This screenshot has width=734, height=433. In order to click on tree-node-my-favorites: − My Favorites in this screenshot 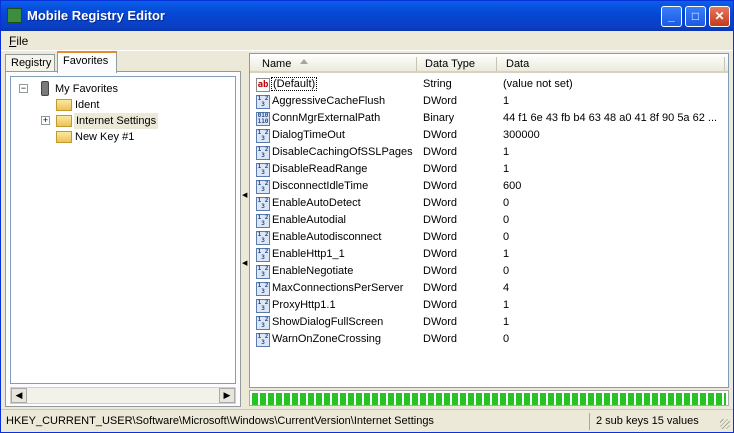, I will do `click(121, 89)`.